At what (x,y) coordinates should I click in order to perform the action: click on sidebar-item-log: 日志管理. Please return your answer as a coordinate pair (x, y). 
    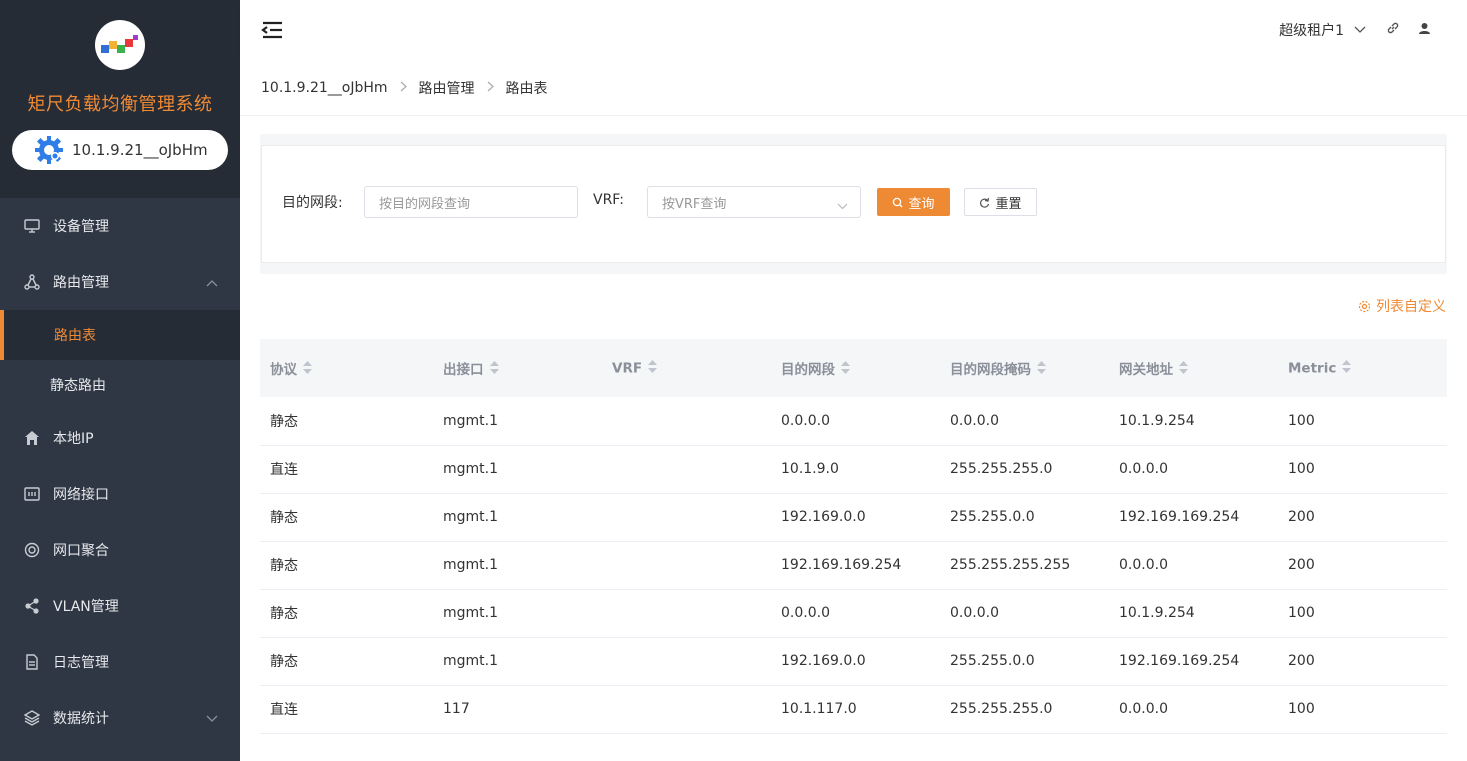
    Looking at the image, I should click on (120, 662).